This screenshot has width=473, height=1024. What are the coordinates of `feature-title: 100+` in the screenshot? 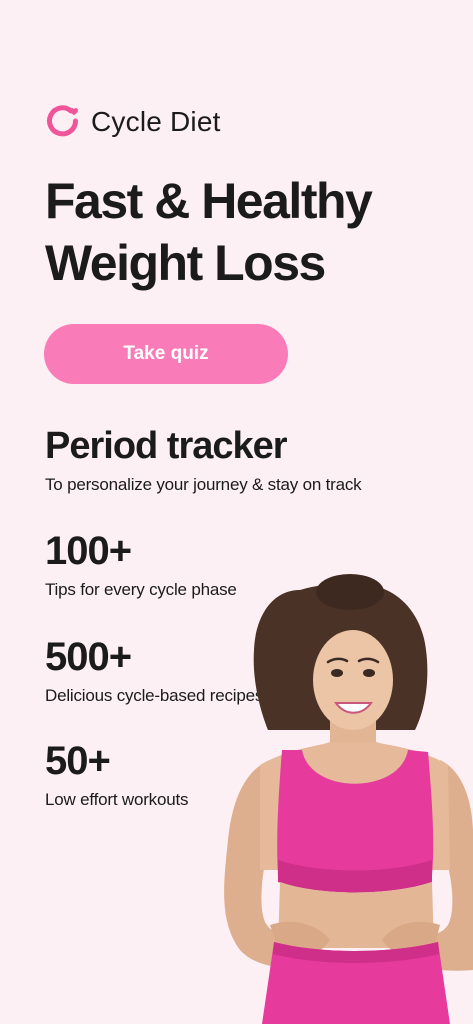 It's located at (88, 551).